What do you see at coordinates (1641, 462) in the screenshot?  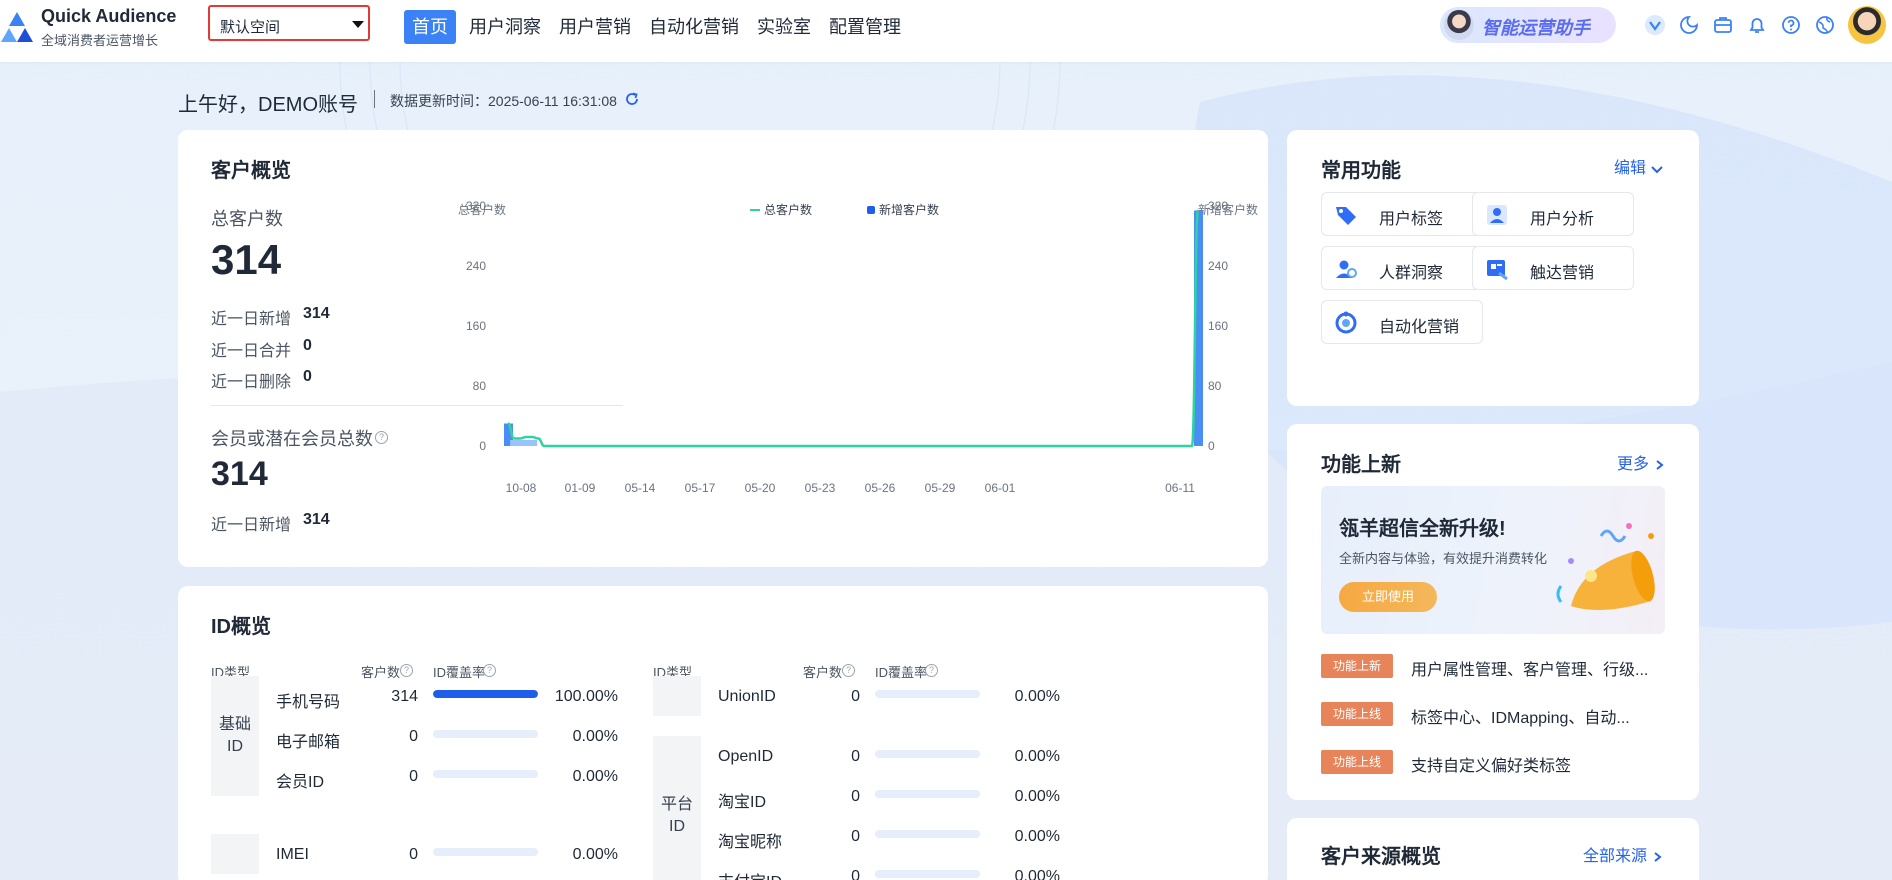 I see `more-features-link: 更多` at bounding box center [1641, 462].